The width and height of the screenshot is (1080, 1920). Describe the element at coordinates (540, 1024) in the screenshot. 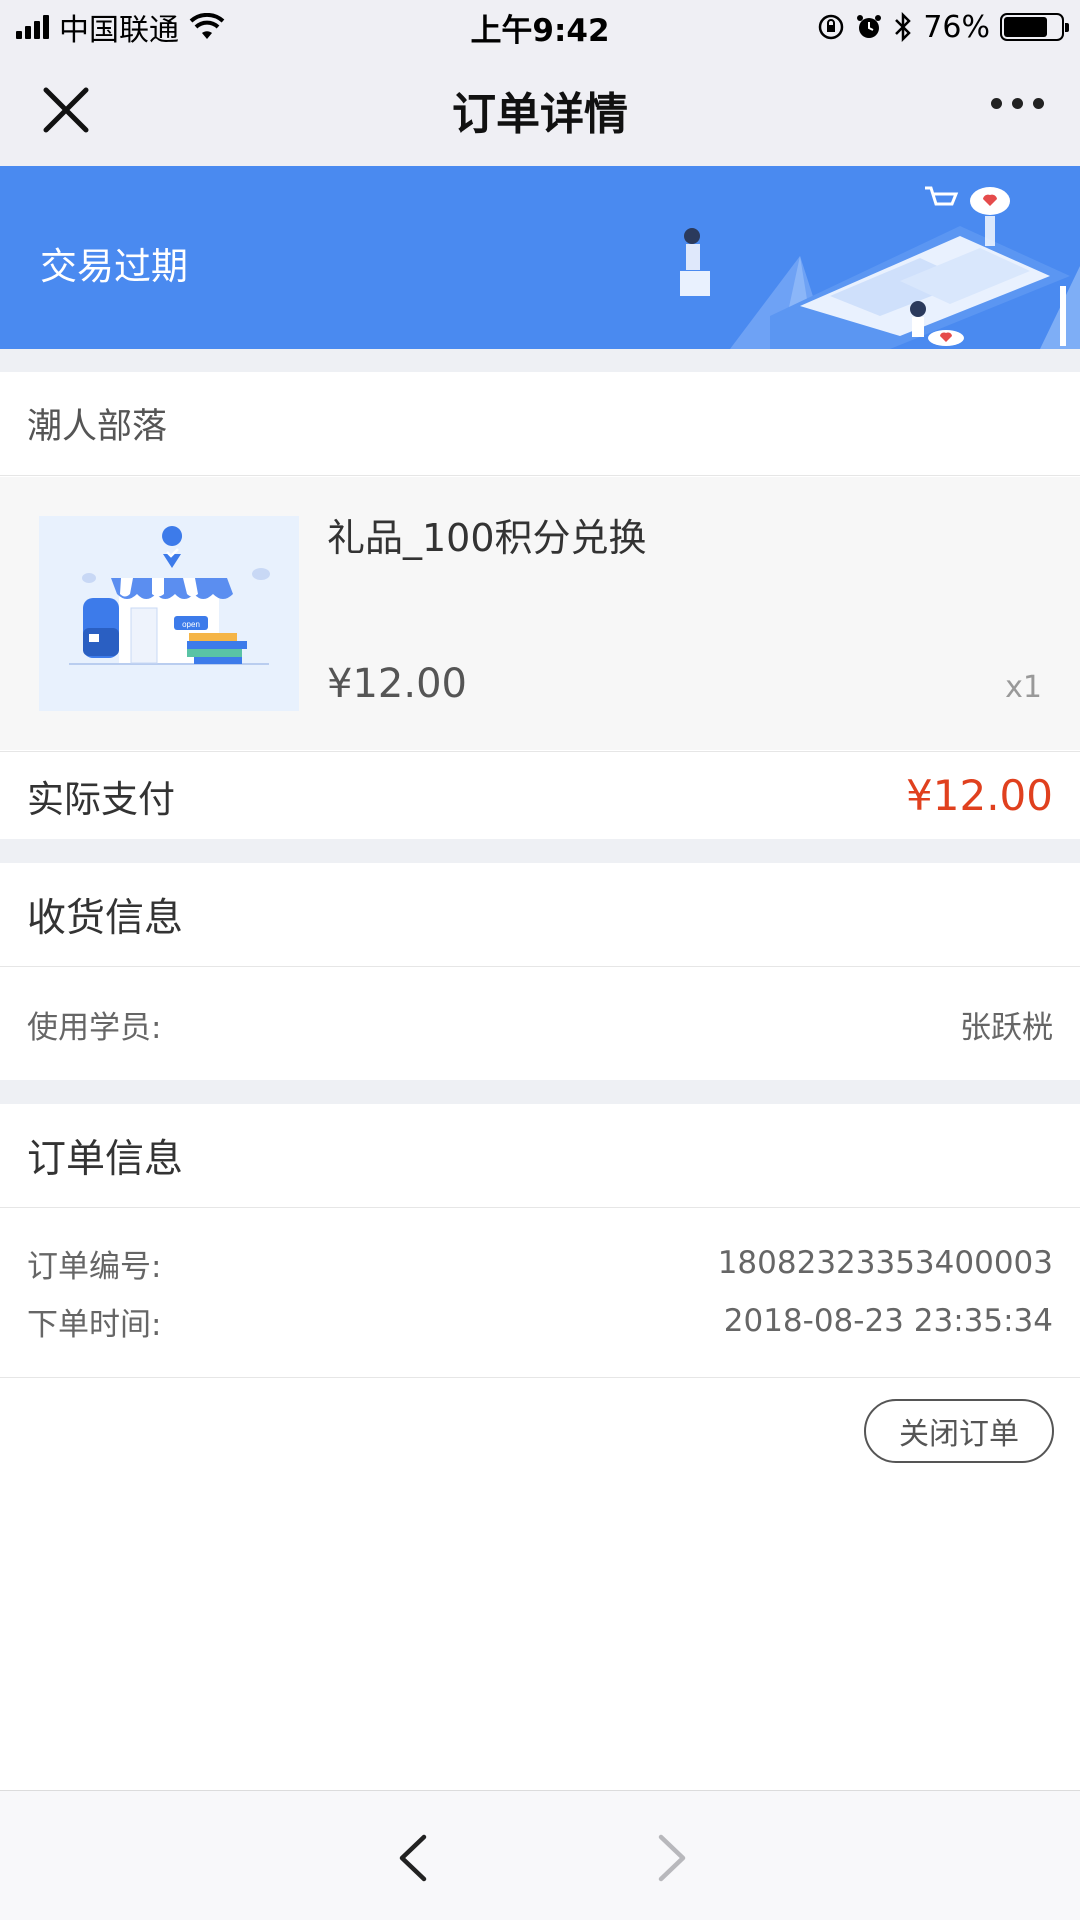

I see `student-row: 使用学员: 张跃桄` at that location.